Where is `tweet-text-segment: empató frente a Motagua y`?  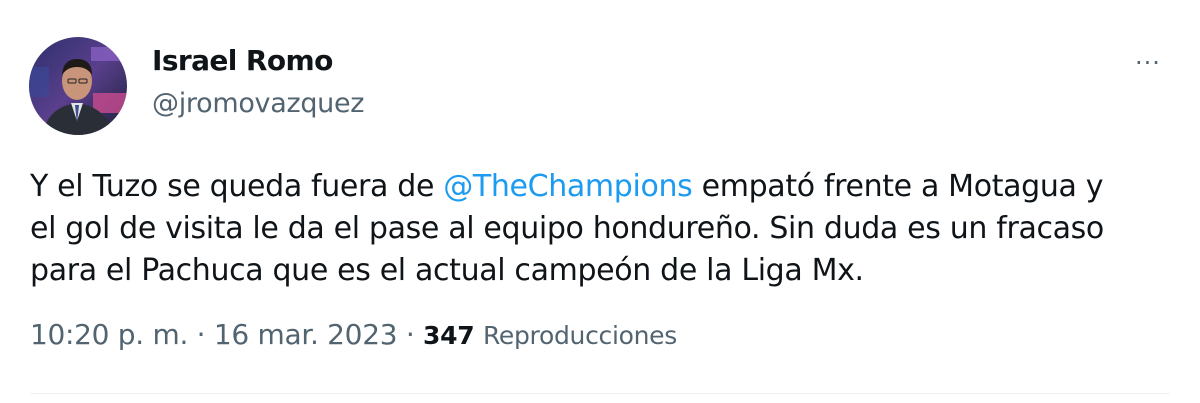 tweet-text-segment: empató frente a Motagua y is located at coordinates (898, 186).